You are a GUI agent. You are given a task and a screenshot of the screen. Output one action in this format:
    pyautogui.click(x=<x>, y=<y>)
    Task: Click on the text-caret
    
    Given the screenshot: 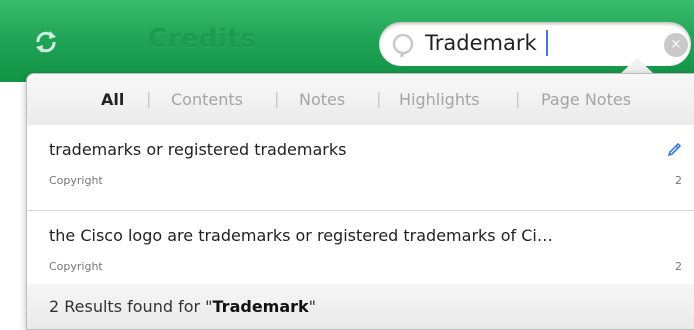 What is the action you would take?
    pyautogui.click(x=547, y=43)
    